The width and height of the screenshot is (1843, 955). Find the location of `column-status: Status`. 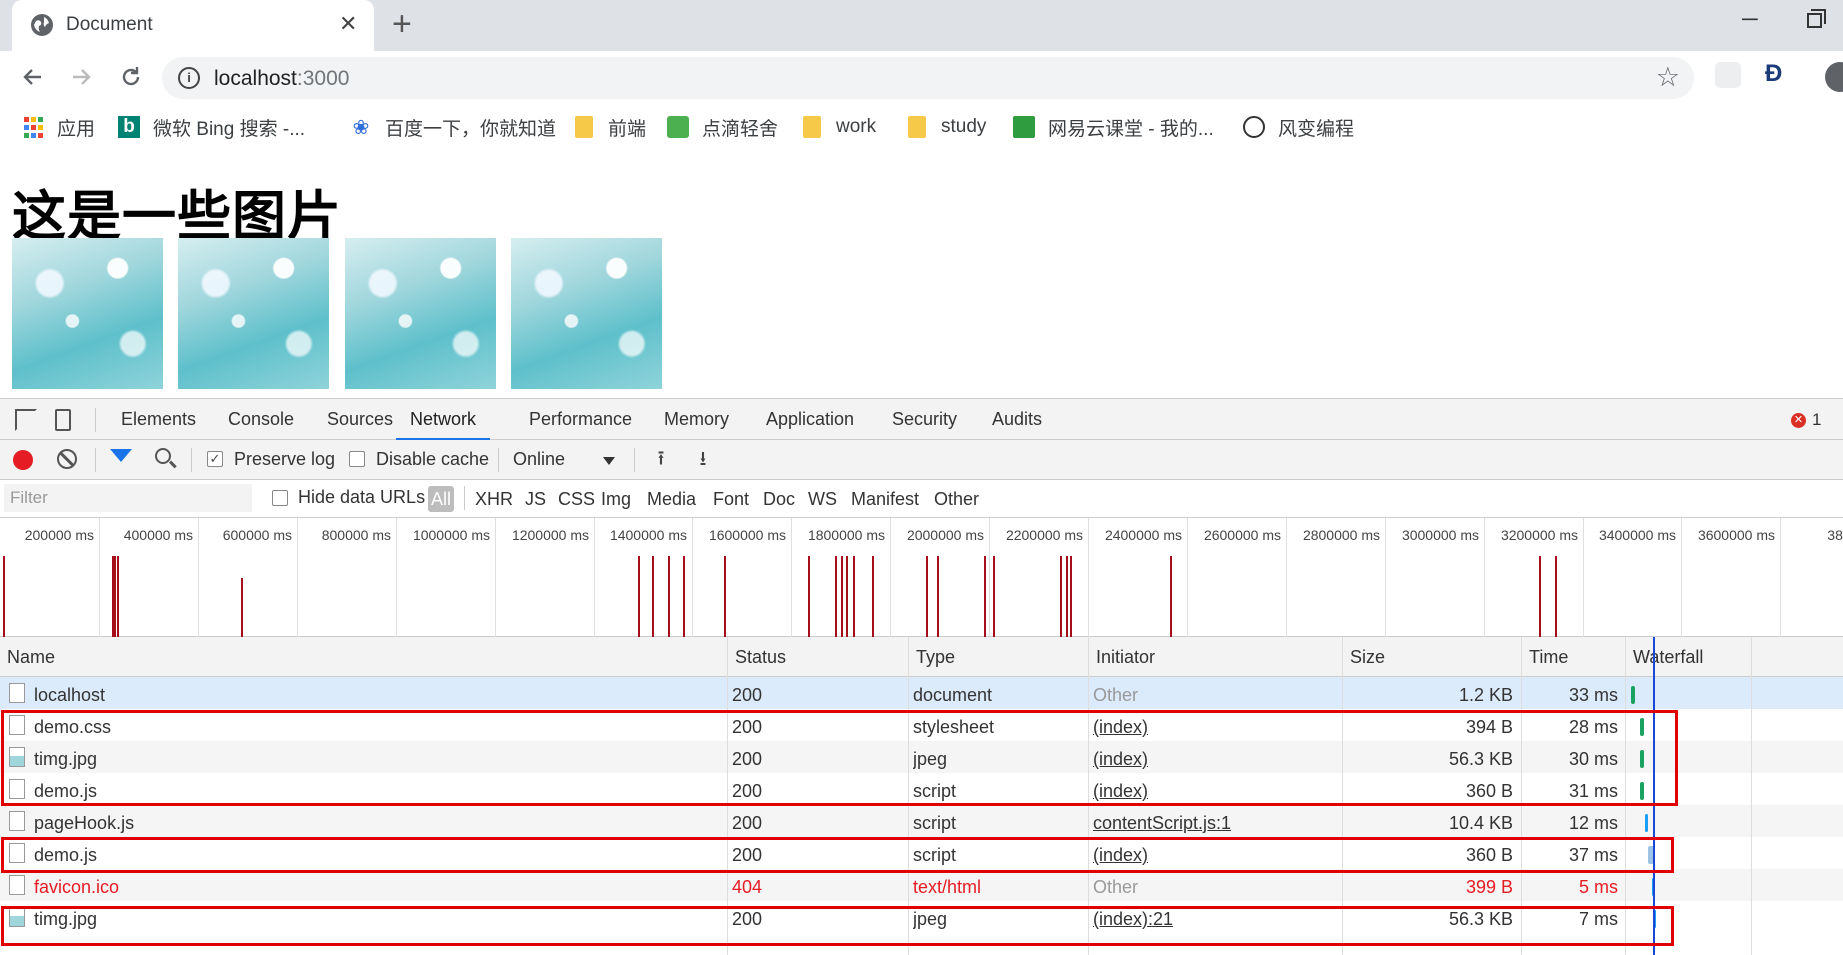

column-status: Status is located at coordinates (817, 657).